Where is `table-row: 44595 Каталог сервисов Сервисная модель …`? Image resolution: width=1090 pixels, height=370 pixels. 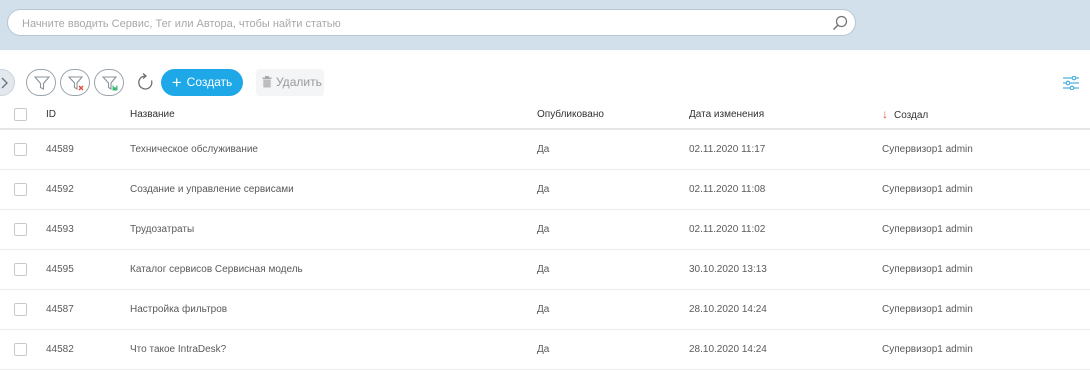
table-row: 44595 Каталог сервисов Сервисная модель … is located at coordinates (545, 269).